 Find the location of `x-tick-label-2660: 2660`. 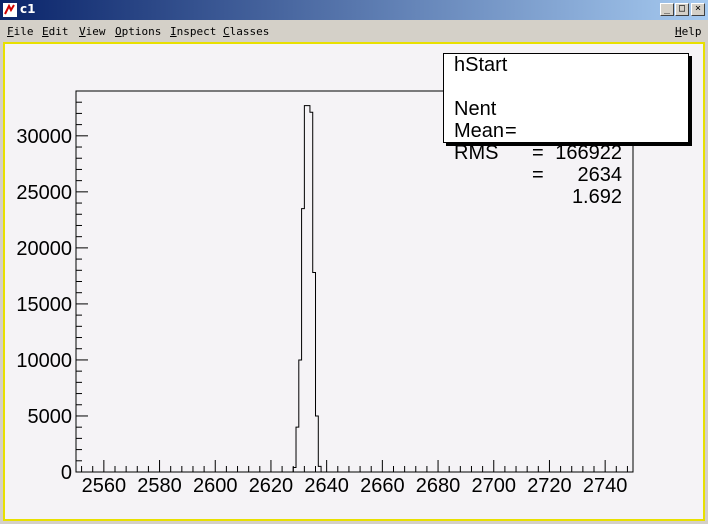

x-tick-label-2660: 2660 is located at coordinates (382, 486).